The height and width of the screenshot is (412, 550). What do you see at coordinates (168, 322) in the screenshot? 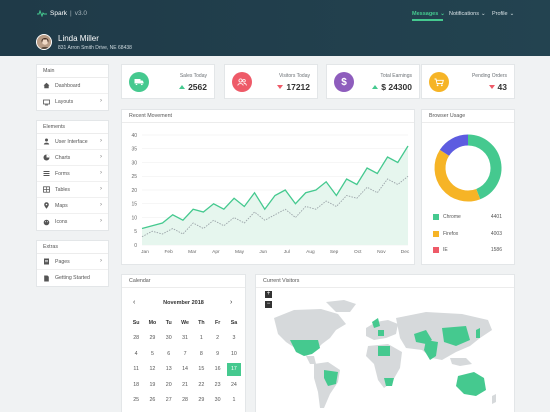
I see `calendar-weekday: Tu` at bounding box center [168, 322].